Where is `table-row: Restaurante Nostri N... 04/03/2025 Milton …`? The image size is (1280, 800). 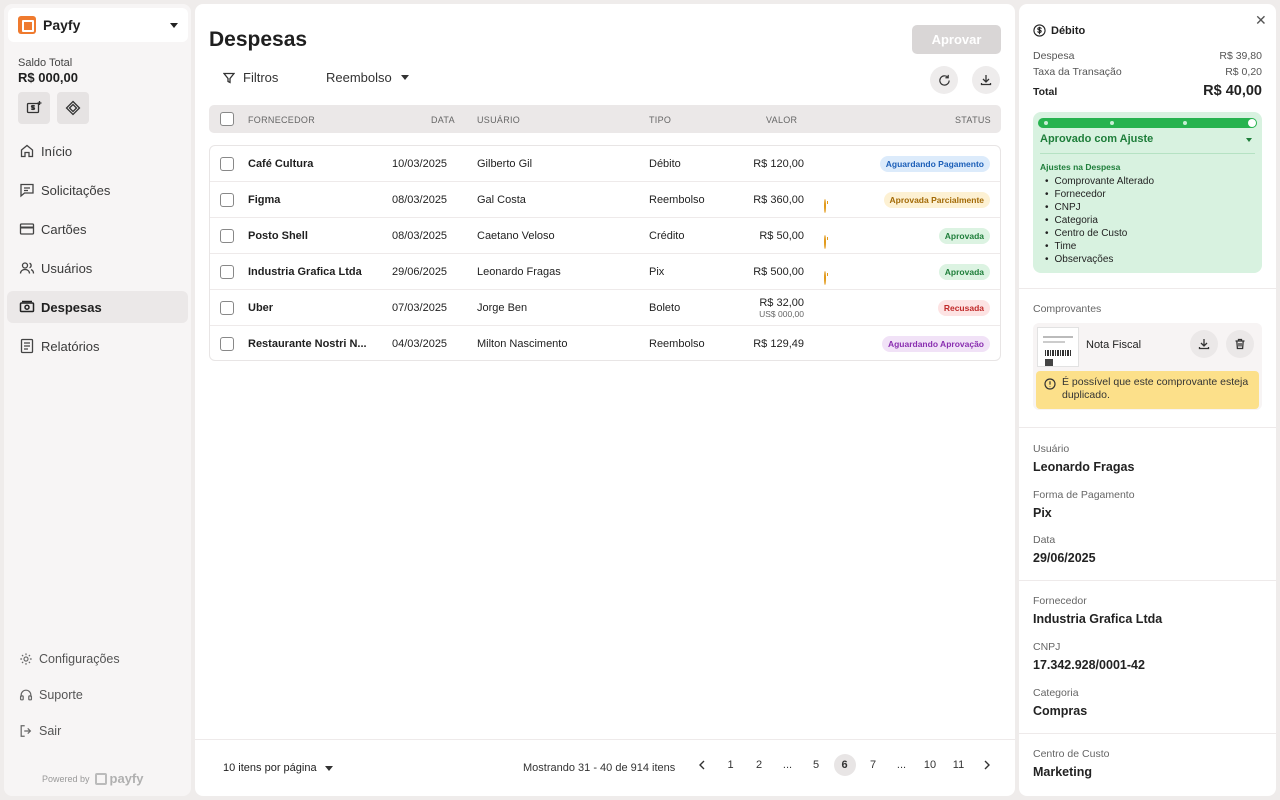
table-row: Restaurante Nostri N... 04/03/2025 Milton … is located at coordinates (605, 344).